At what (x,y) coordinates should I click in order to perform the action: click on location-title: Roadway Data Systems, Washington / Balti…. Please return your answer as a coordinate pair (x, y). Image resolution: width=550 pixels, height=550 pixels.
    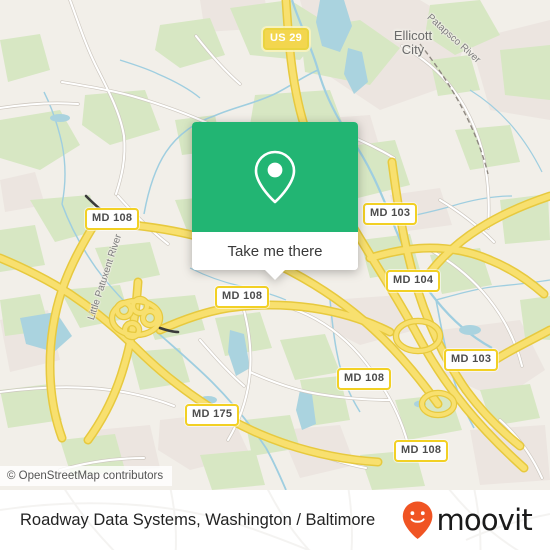
    Looking at the image, I should click on (198, 519).